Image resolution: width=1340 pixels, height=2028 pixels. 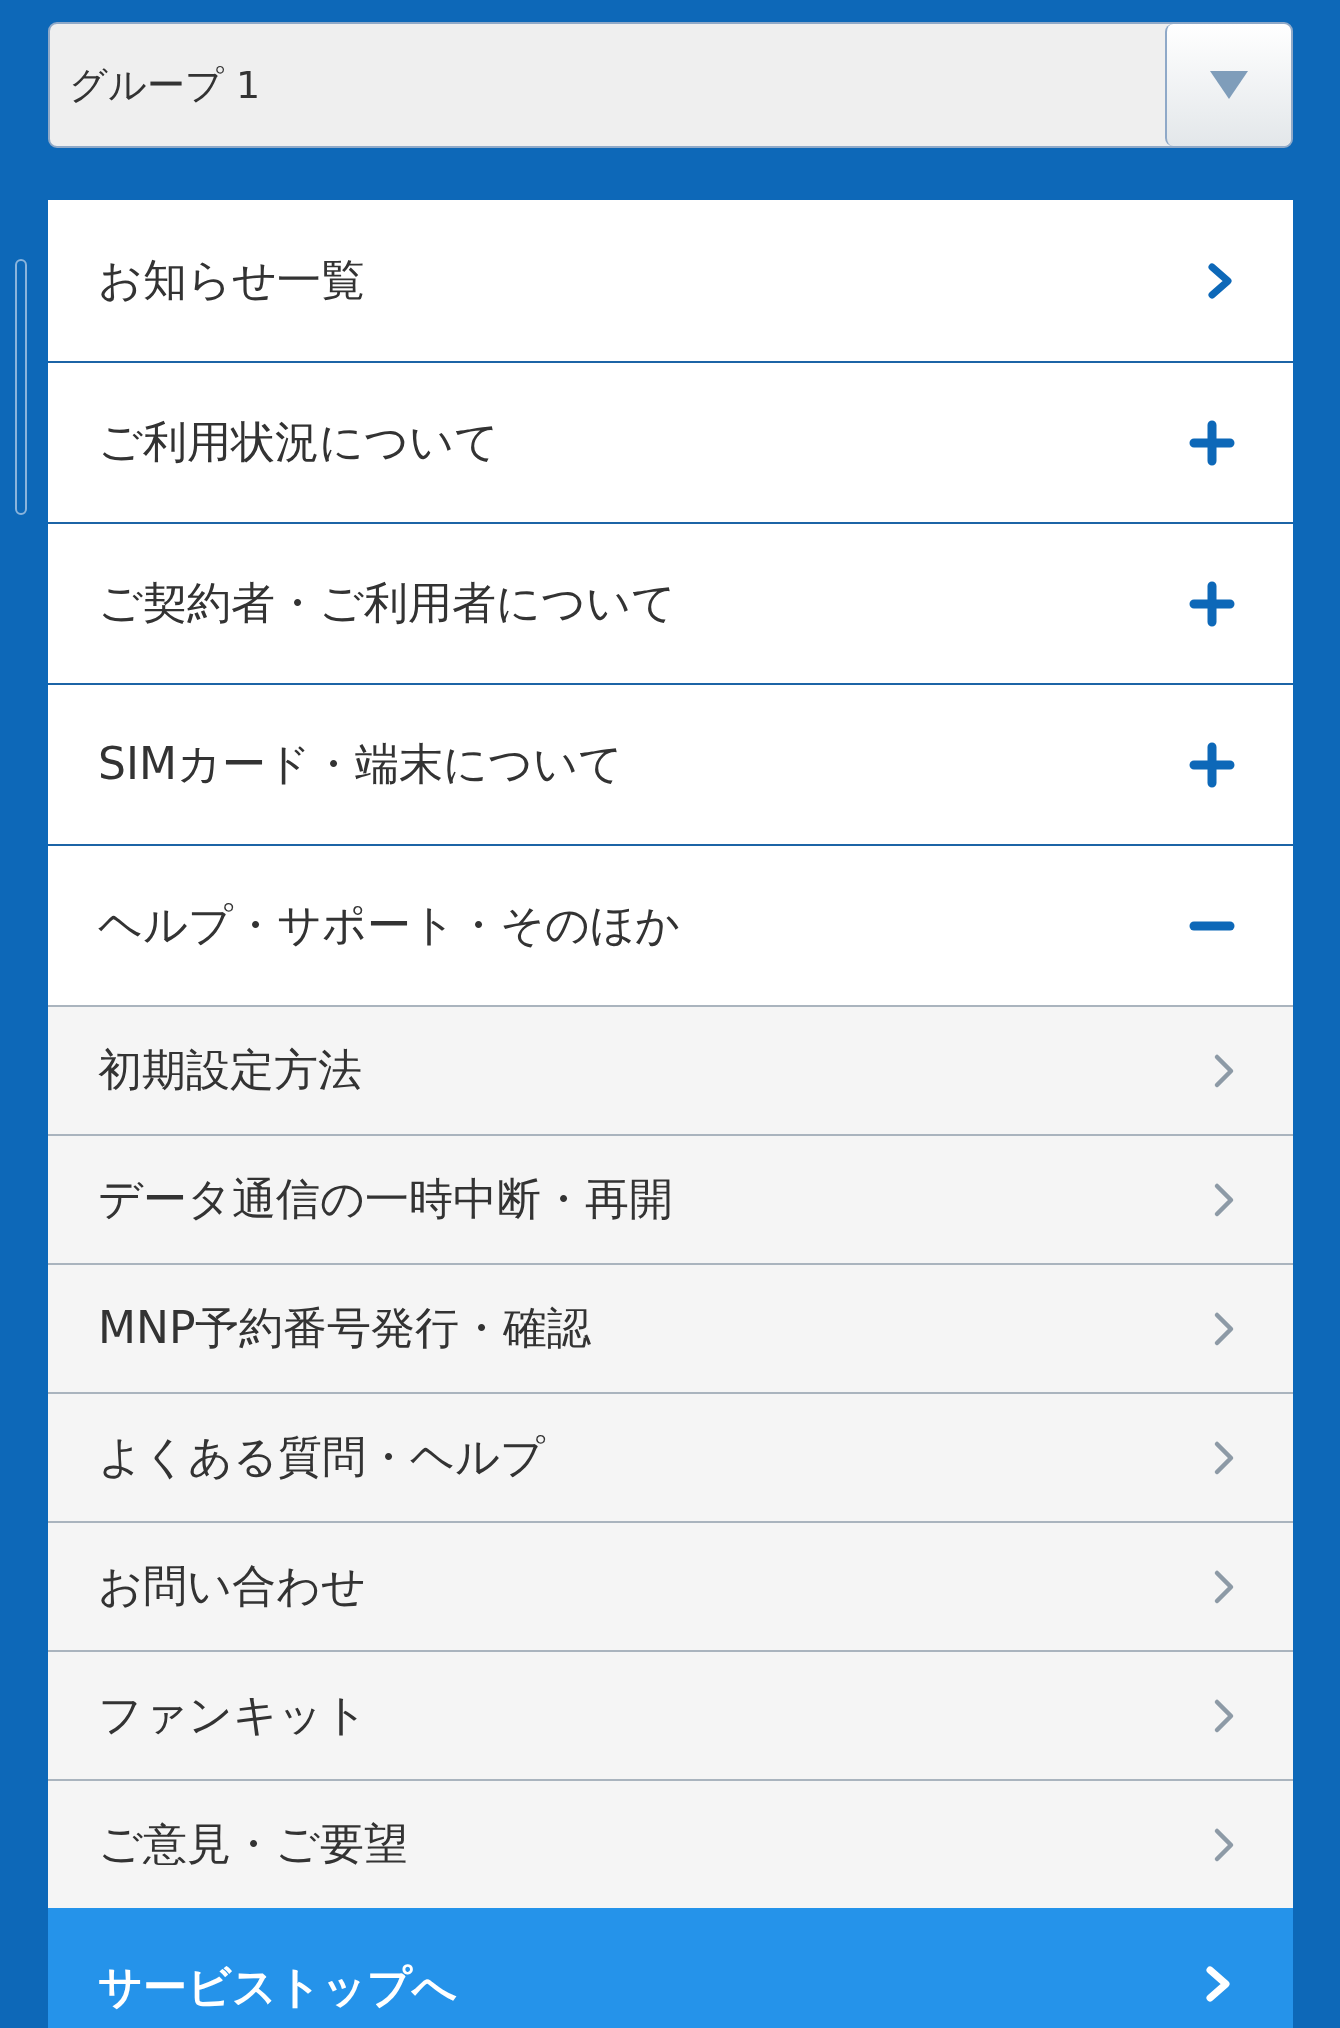 What do you see at coordinates (670, 1585) in the screenshot?
I see `submenu-item: お問い合わせ` at bounding box center [670, 1585].